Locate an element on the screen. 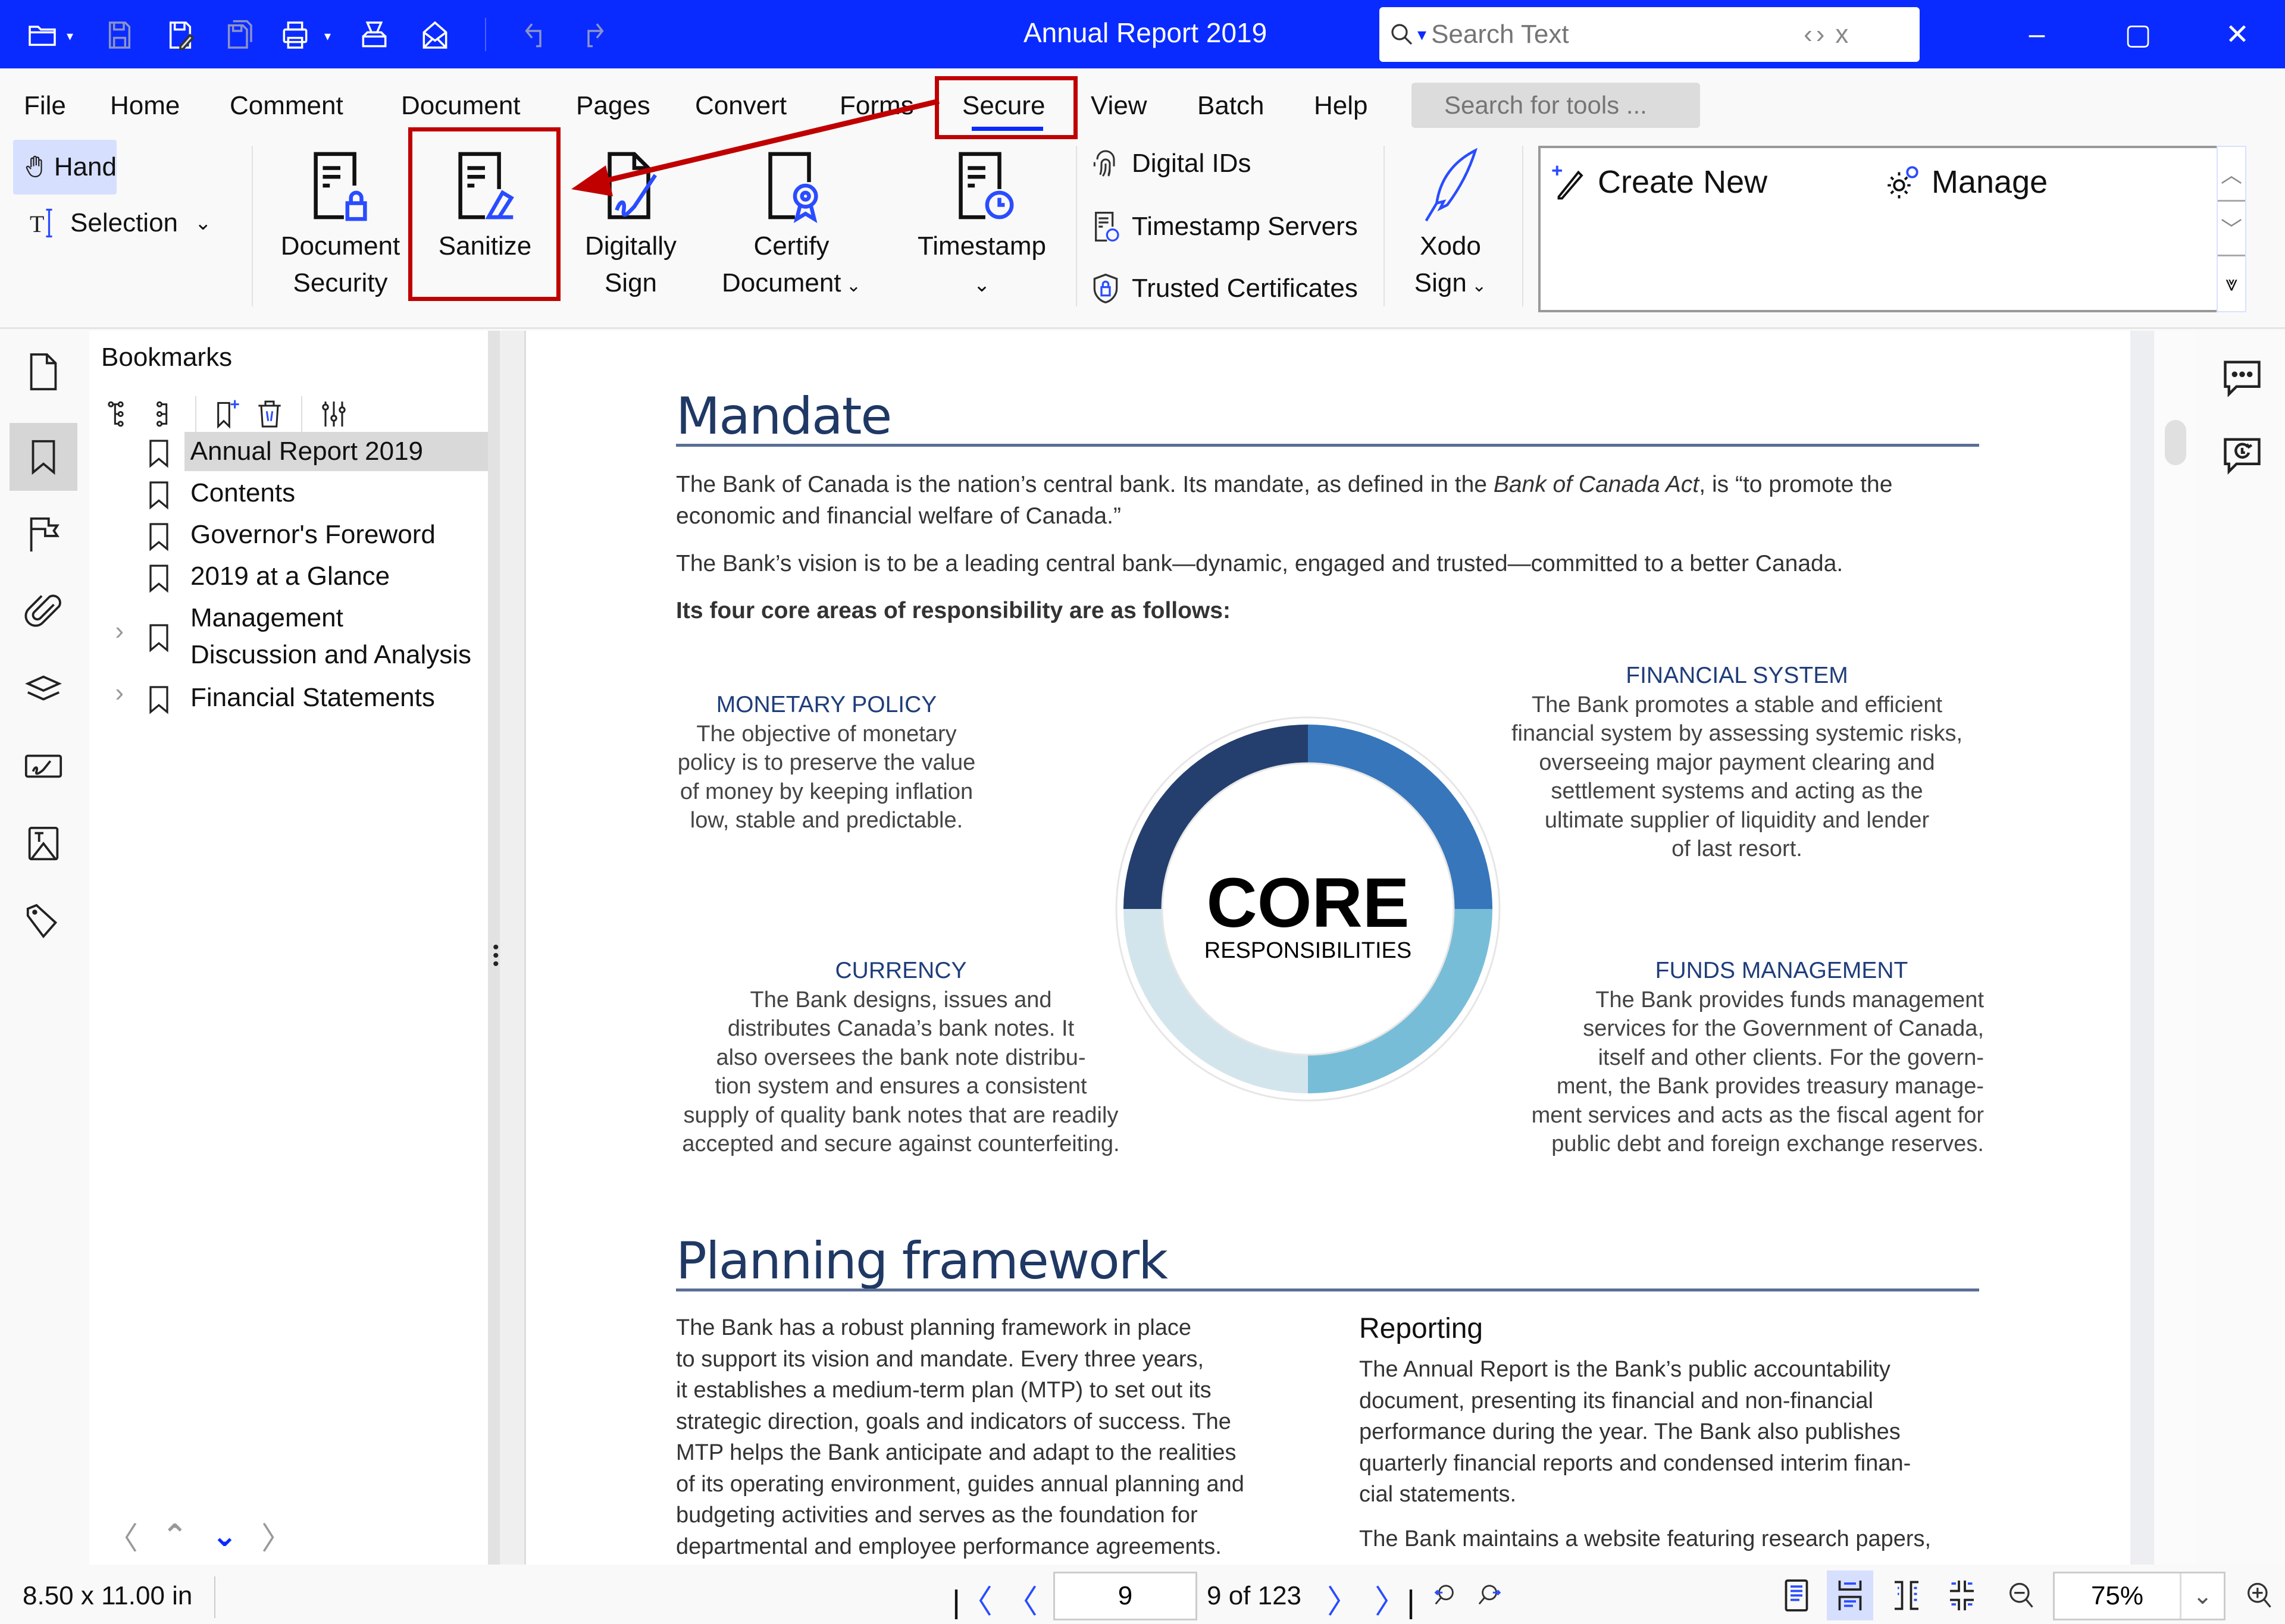 The height and width of the screenshot is (1624, 2285). zoom-dropdown-icon: ⌄ is located at coordinates (2202, 1596).